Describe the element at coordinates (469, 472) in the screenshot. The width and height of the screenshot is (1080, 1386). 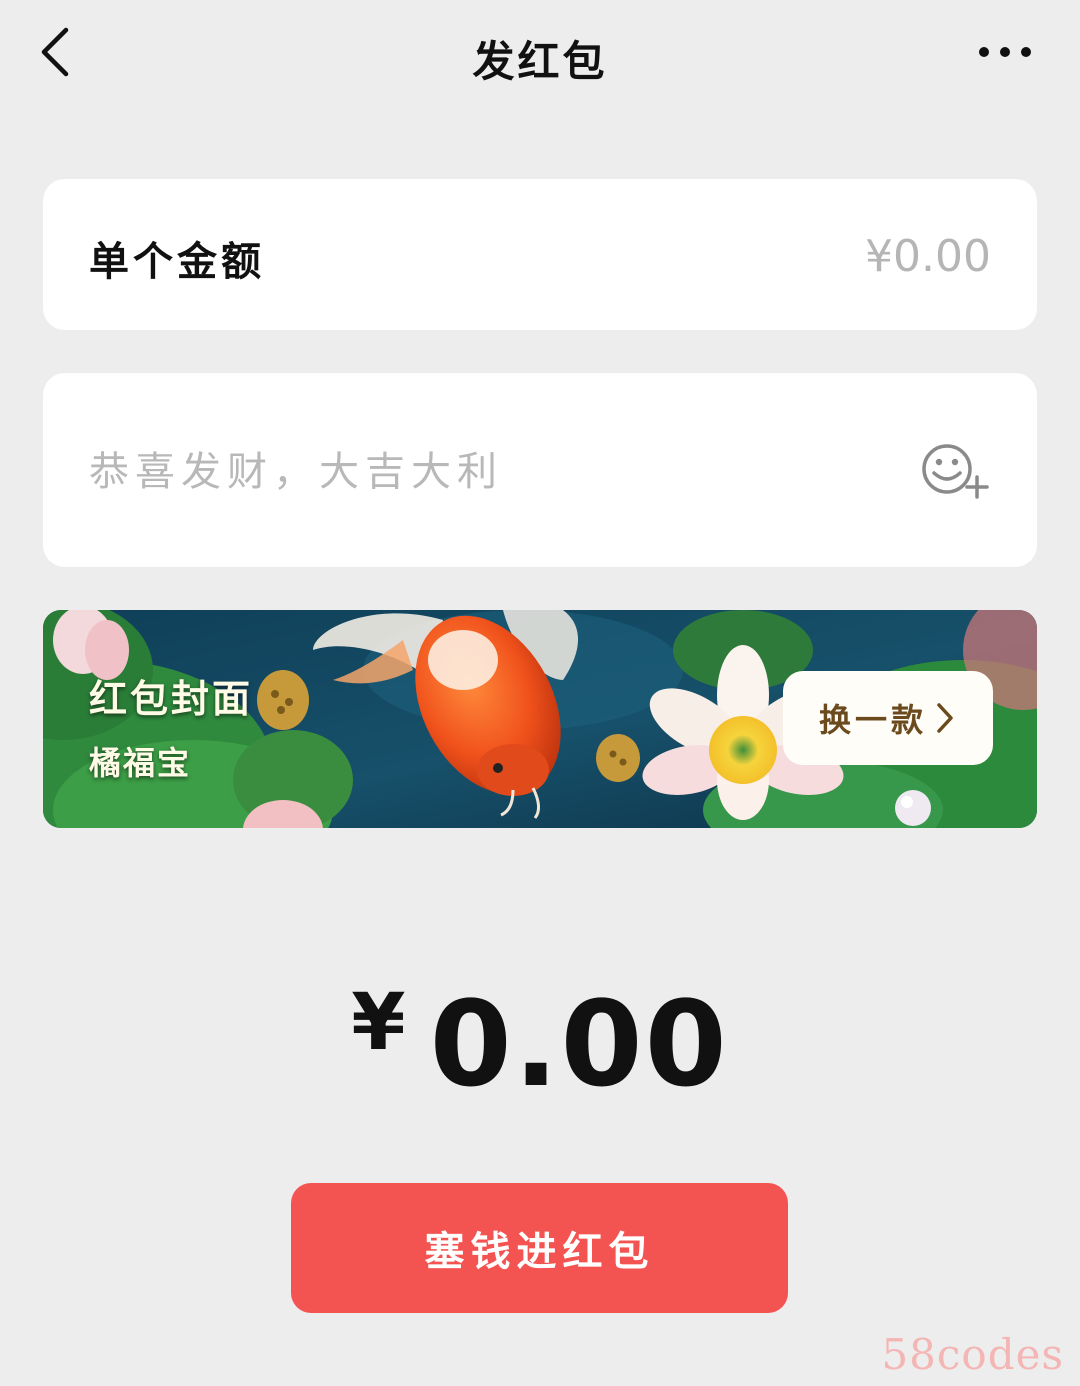
I see `greeting-input` at that location.